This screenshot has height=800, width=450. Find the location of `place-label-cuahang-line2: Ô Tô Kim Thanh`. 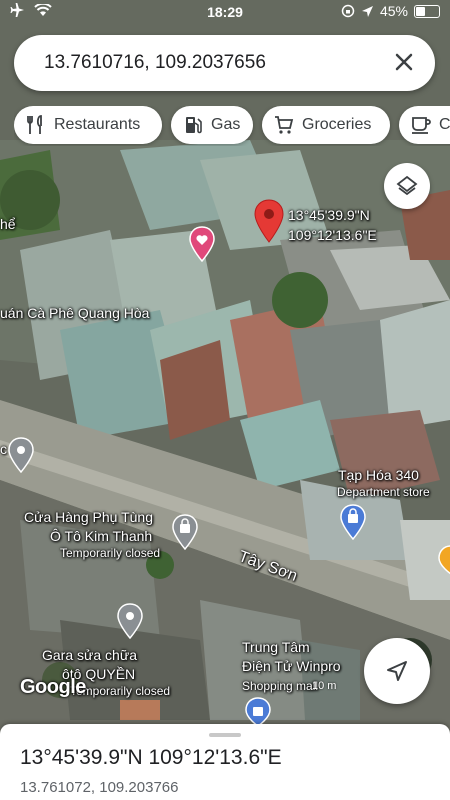

place-label-cuahang-line2: Ô Tô Kim Thanh is located at coordinates (101, 536).